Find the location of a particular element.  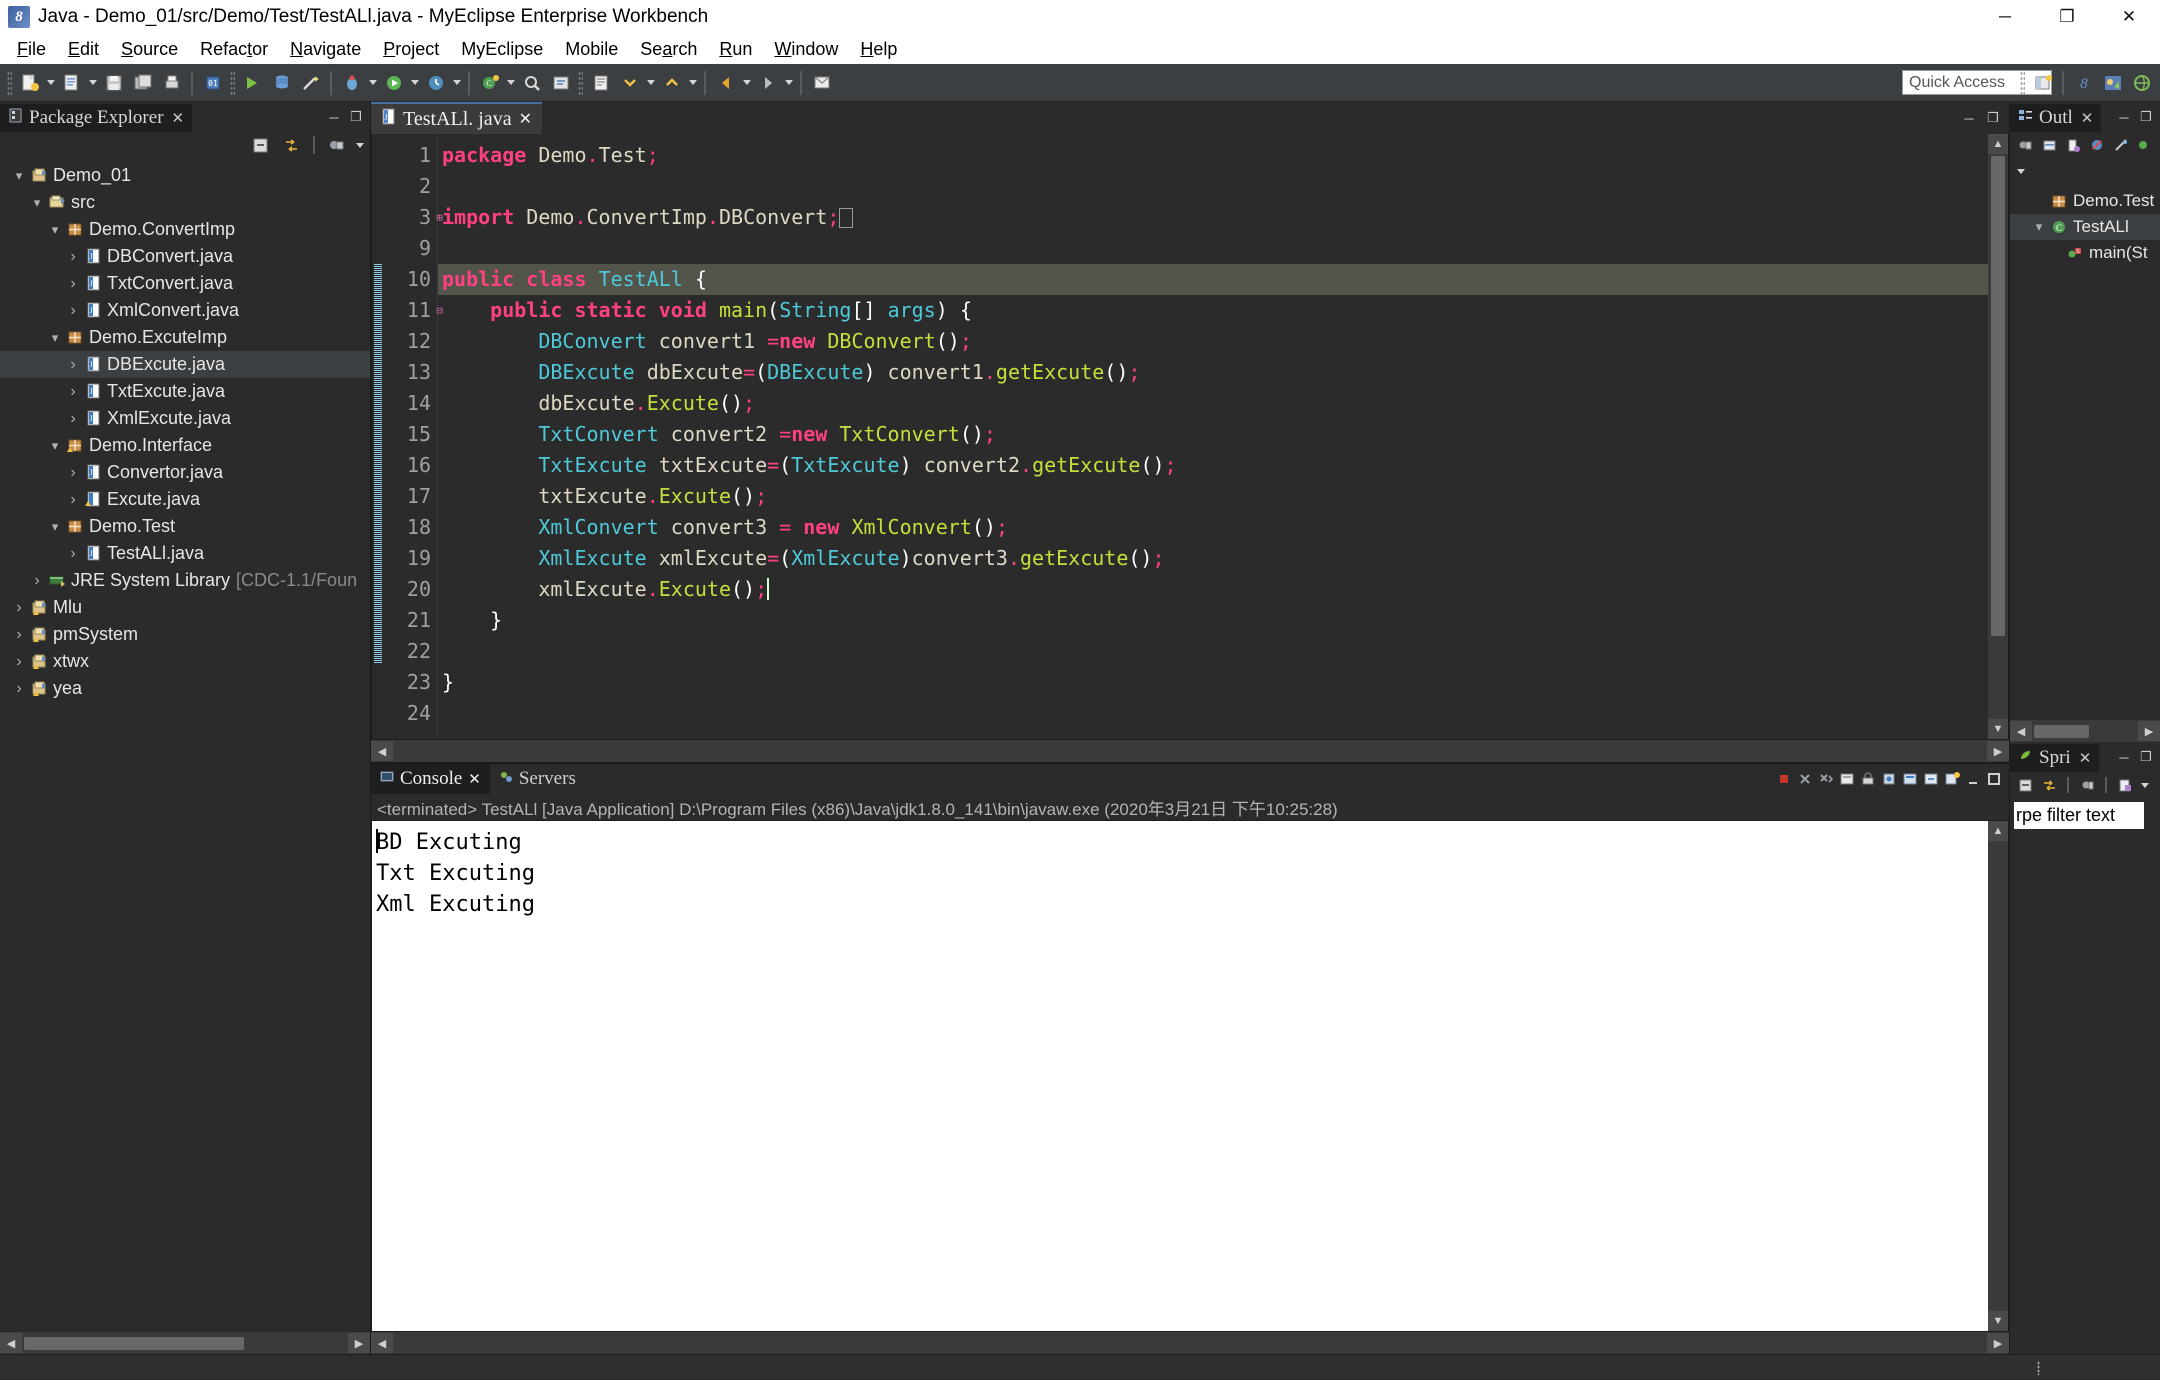

menu-help: Help is located at coordinates (878, 49).